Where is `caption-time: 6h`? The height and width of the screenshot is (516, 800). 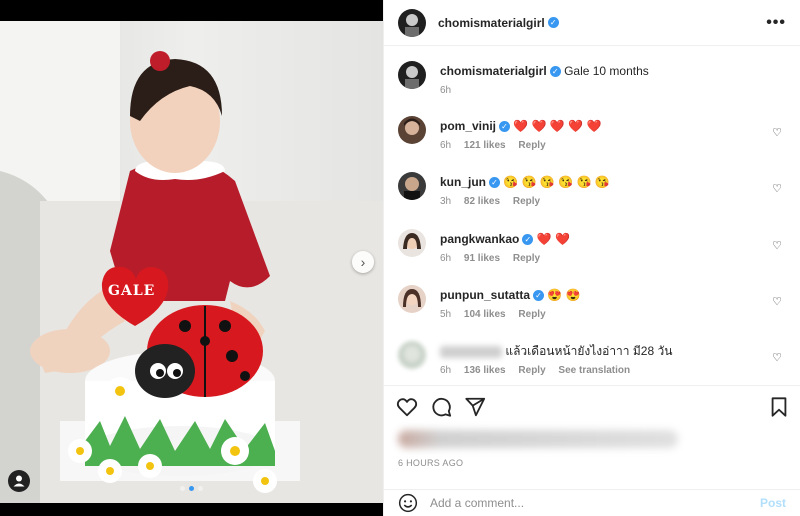 caption-time: 6h is located at coordinates (445, 90).